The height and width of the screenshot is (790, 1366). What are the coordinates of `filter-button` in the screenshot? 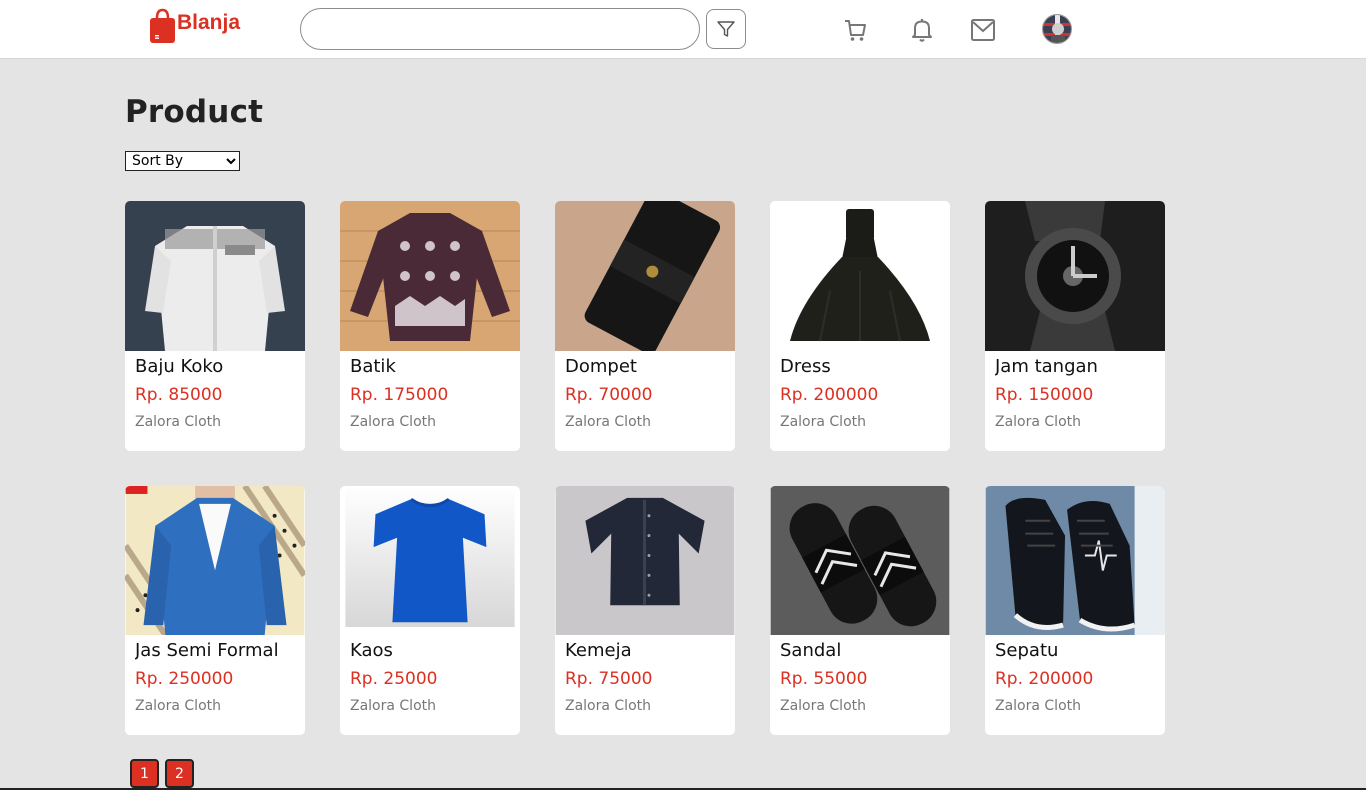 It's located at (726, 29).